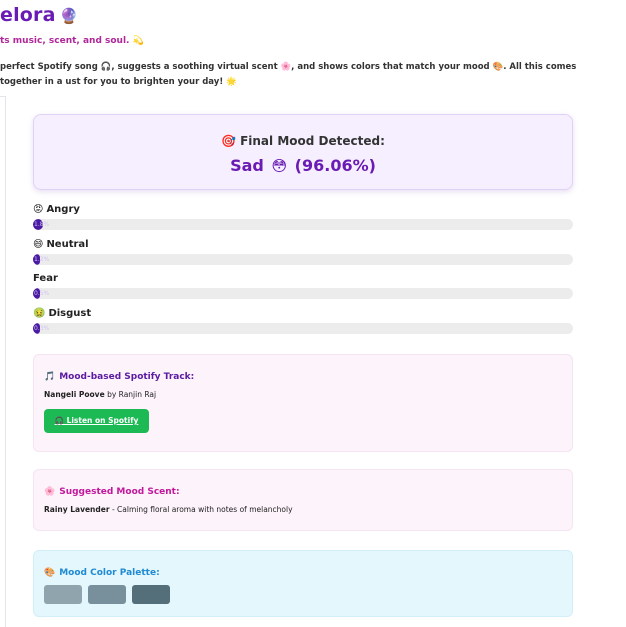 The image size is (626, 627). Describe the element at coordinates (229, 141) in the screenshot. I see `target-icon: 🎯` at that location.